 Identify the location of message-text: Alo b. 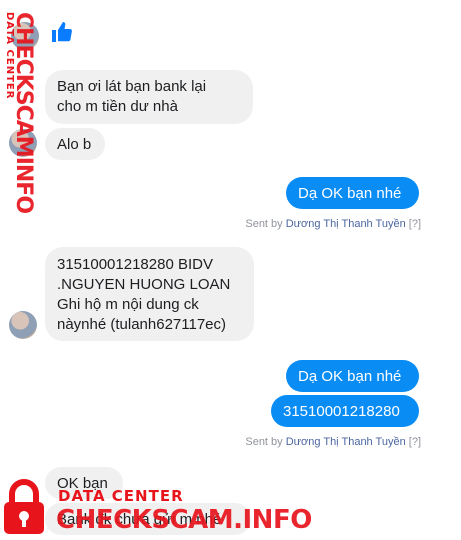
(74, 144).